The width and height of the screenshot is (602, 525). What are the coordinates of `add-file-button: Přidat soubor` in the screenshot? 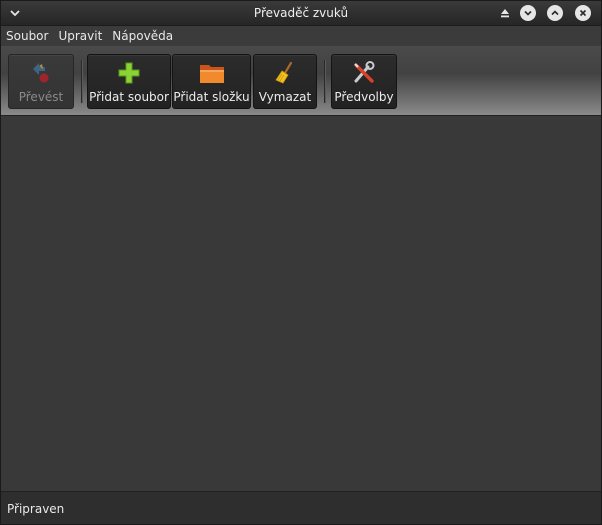 It's located at (129, 81).